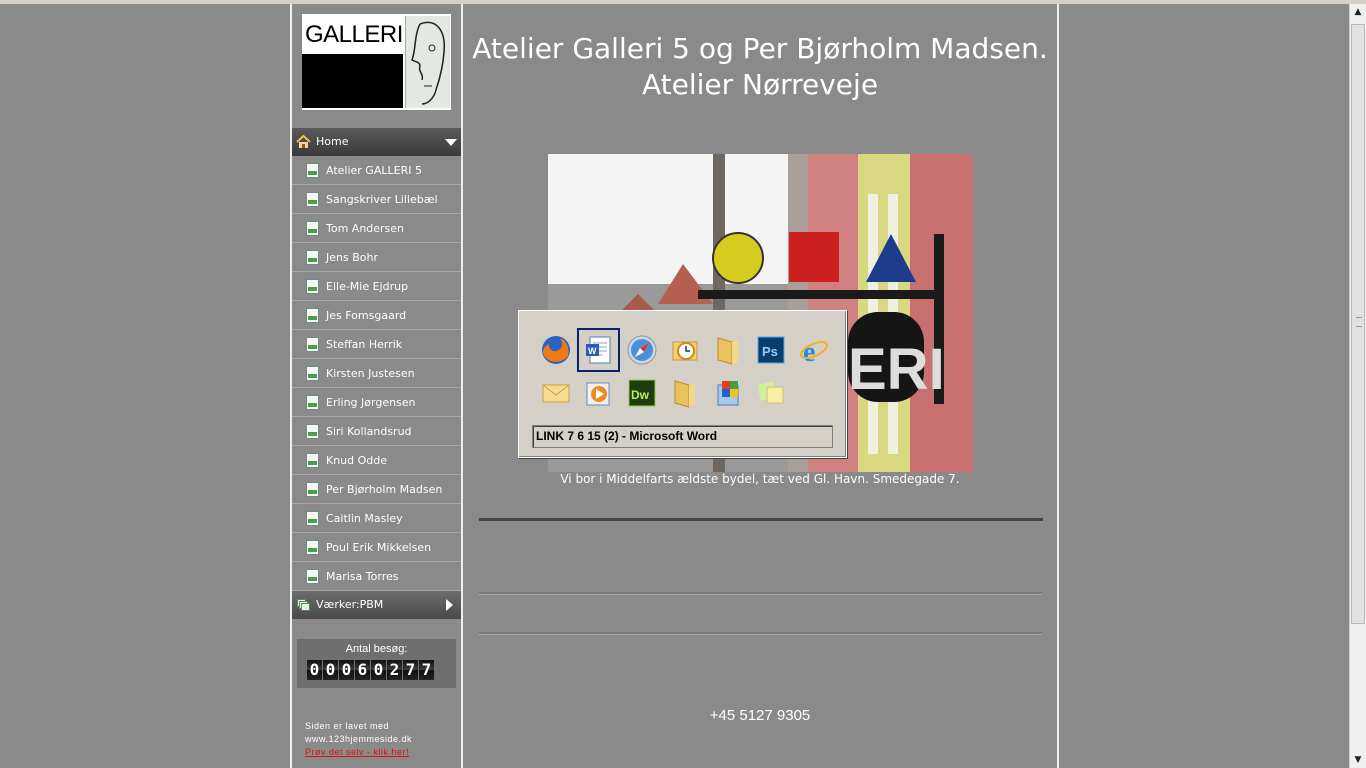  What do you see at coordinates (641, 350) in the screenshot?
I see `safari-icon` at bounding box center [641, 350].